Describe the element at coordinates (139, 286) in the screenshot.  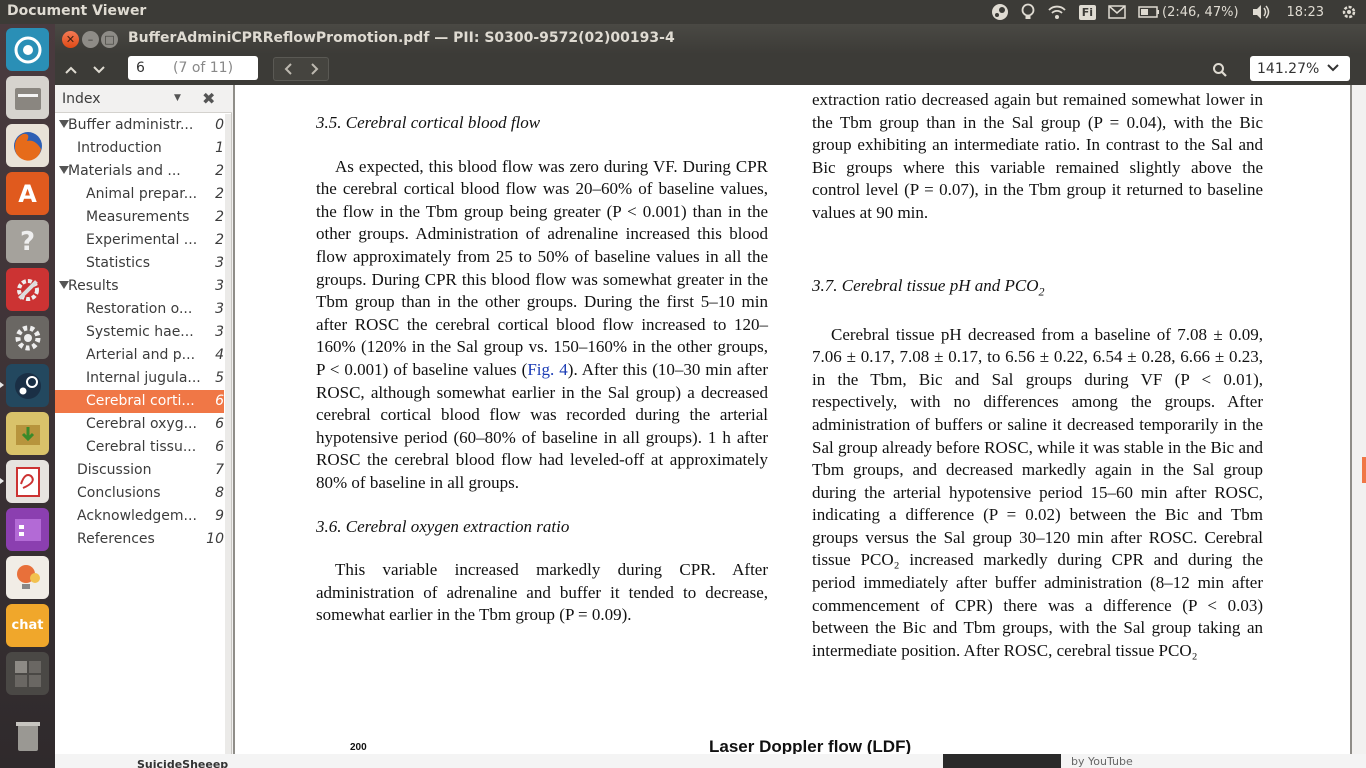
I see `sidebar-index-item: Results 3` at that location.